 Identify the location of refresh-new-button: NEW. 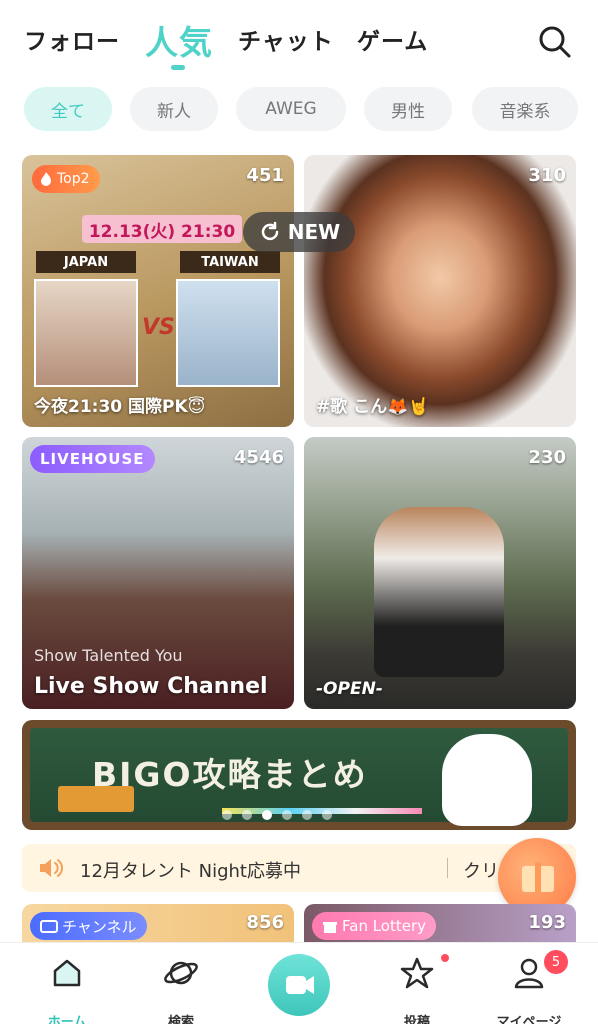
(299, 232).